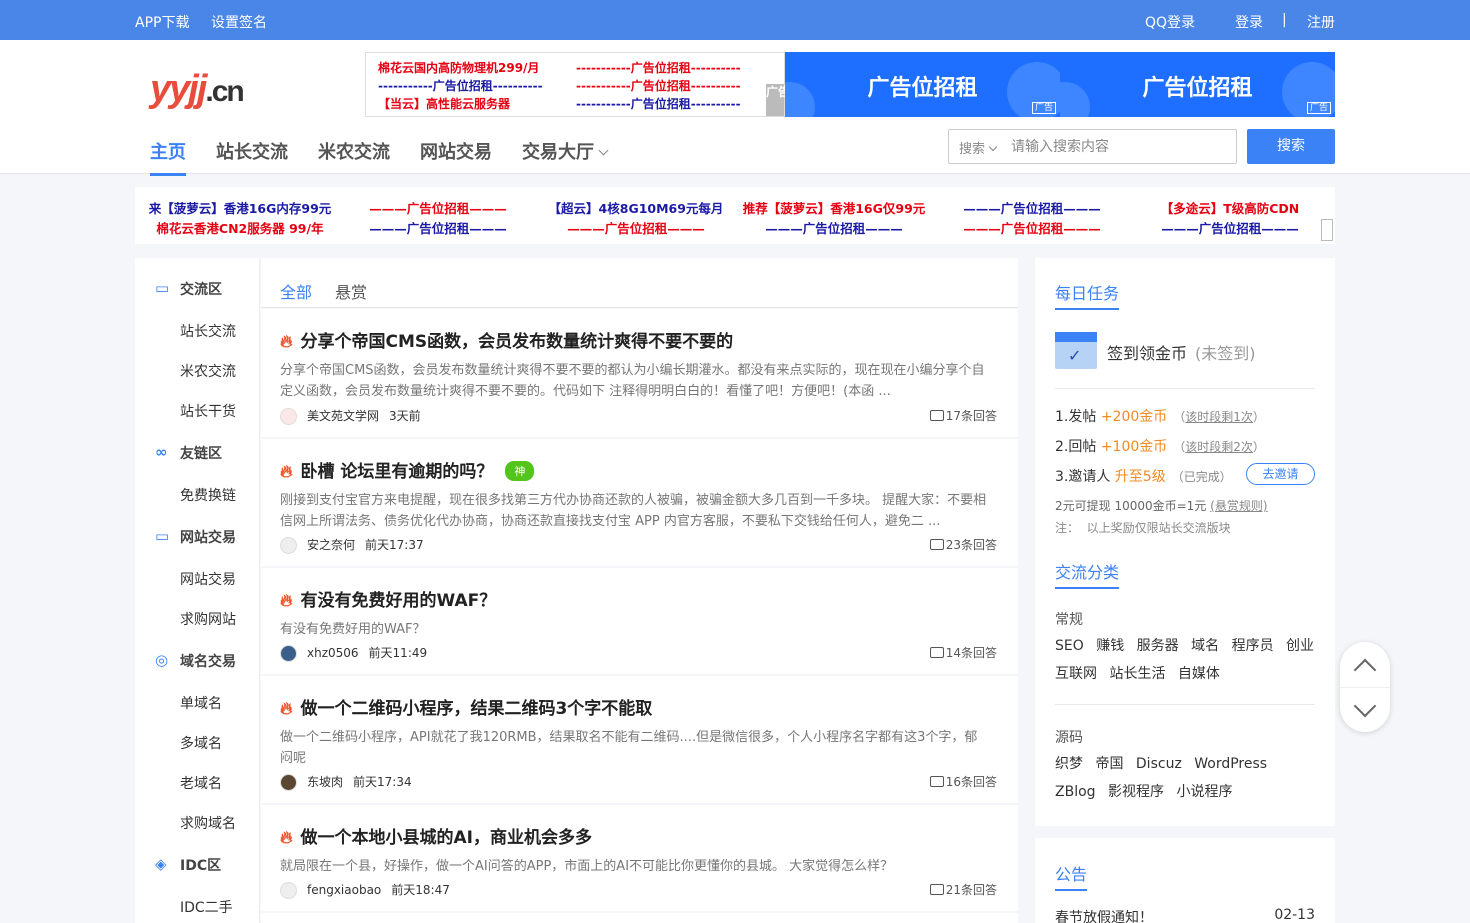 The image size is (1470, 923). I want to click on post-meta: fengxiaobao 前天18:47, so click(365, 890).